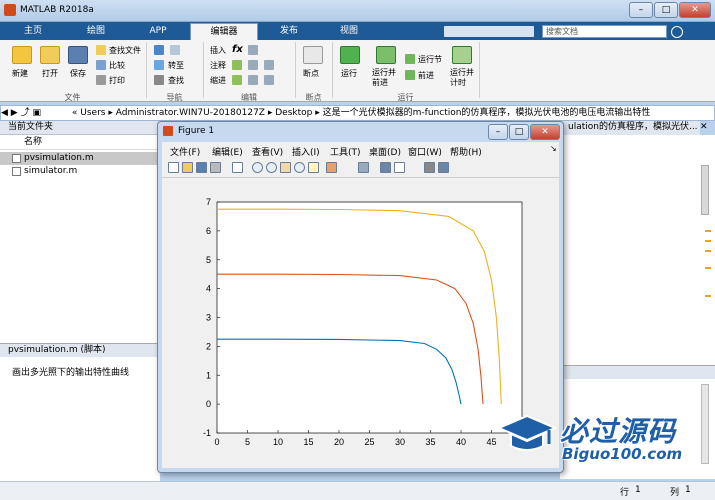  I want to click on run-time-button: 运行并 计时, so click(462, 78).